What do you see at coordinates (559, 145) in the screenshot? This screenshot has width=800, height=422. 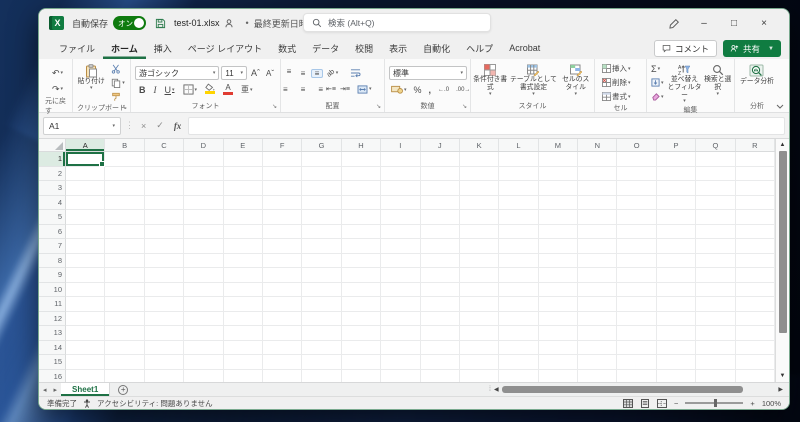 I see `column-header-M: M` at bounding box center [559, 145].